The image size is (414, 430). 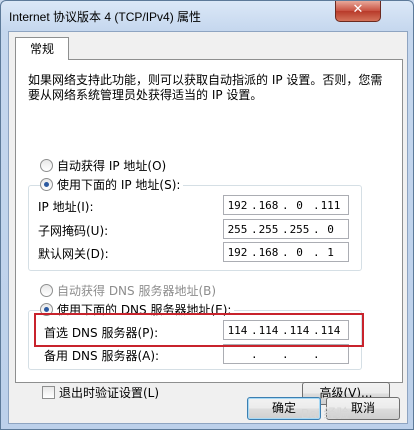 What do you see at coordinates (73, 231) in the screenshot?
I see `subnet-mask-label: 子网掩码(U):` at bounding box center [73, 231].